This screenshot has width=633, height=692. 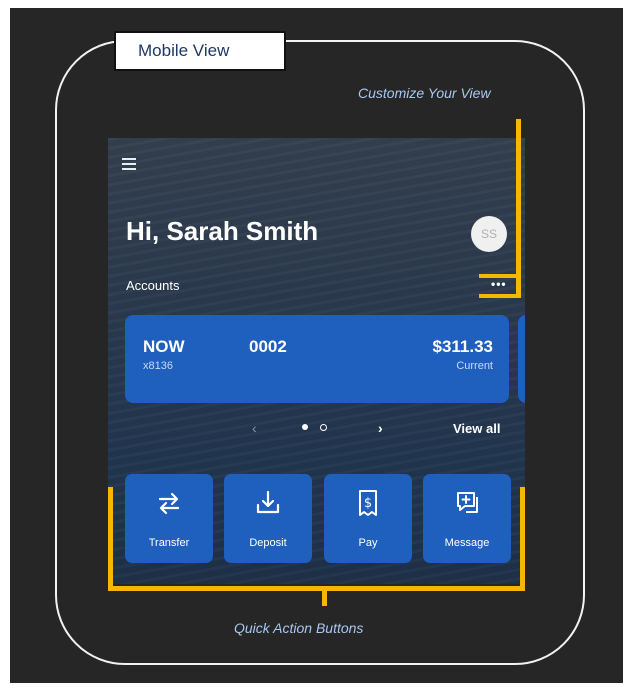 What do you see at coordinates (500, 276) in the screenshot?
I see `customize-callout-top` at bounding box center [500, 276].